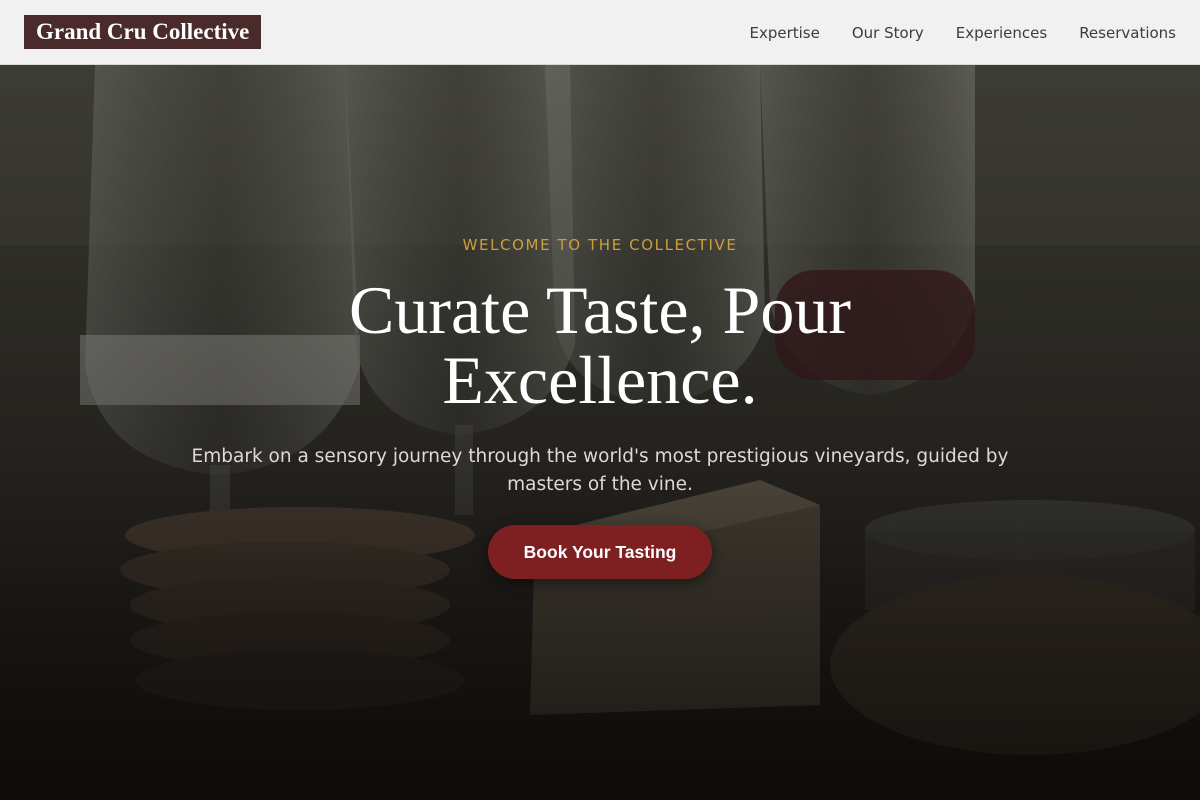 This screenshot has height=800, width=1200. What do you see at coordinates (1127, 33) in the screenshot?
I see `nav-link-reservations: Reservations` at bounding box center [1127, 33].